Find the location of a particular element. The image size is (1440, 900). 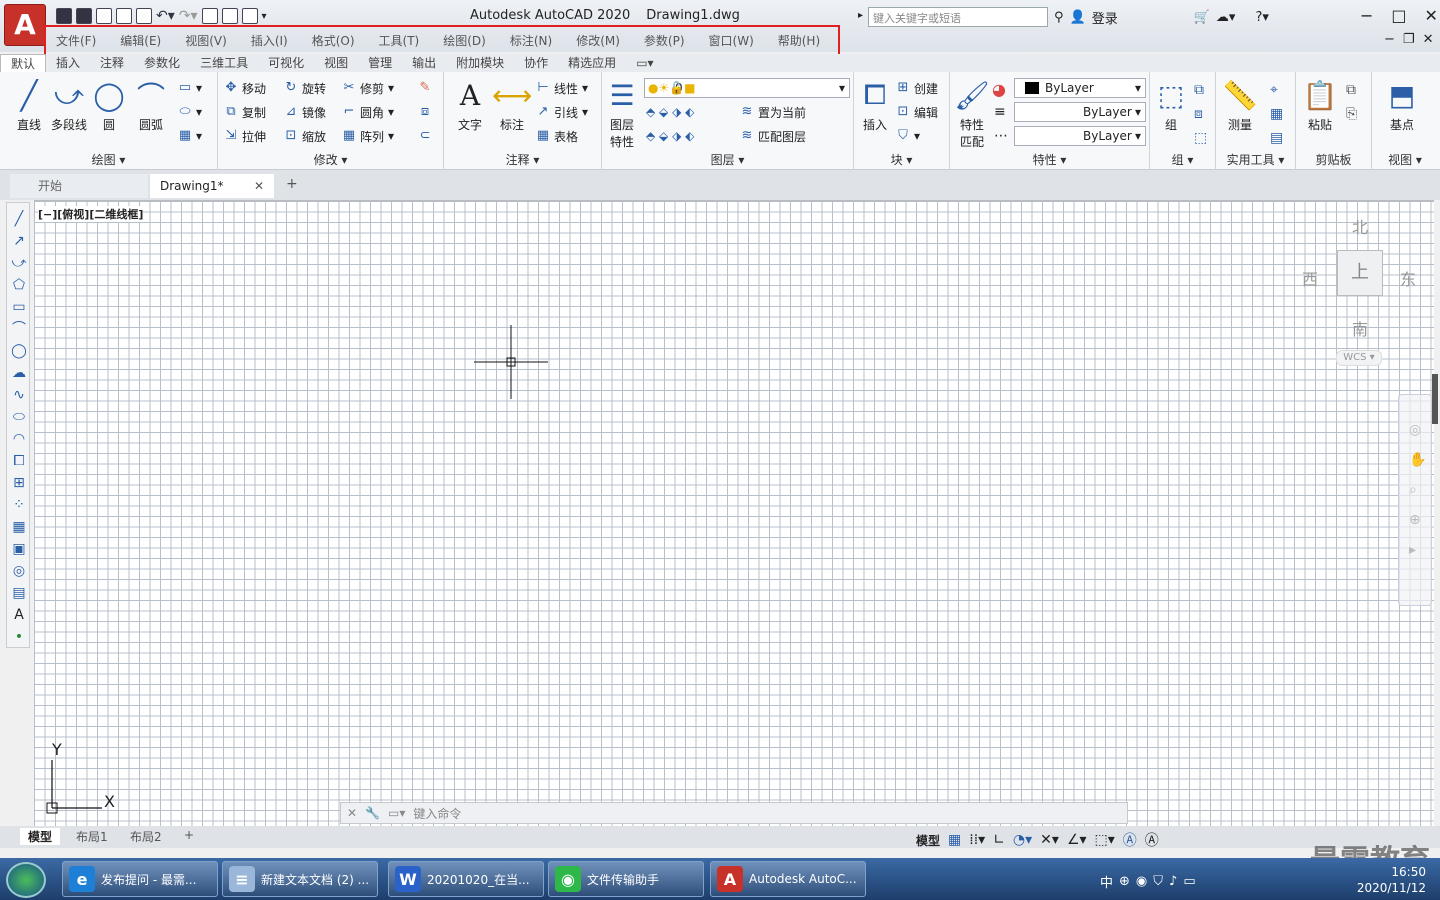

gradient-icon: ▣ is located at coordinates (19, 549).